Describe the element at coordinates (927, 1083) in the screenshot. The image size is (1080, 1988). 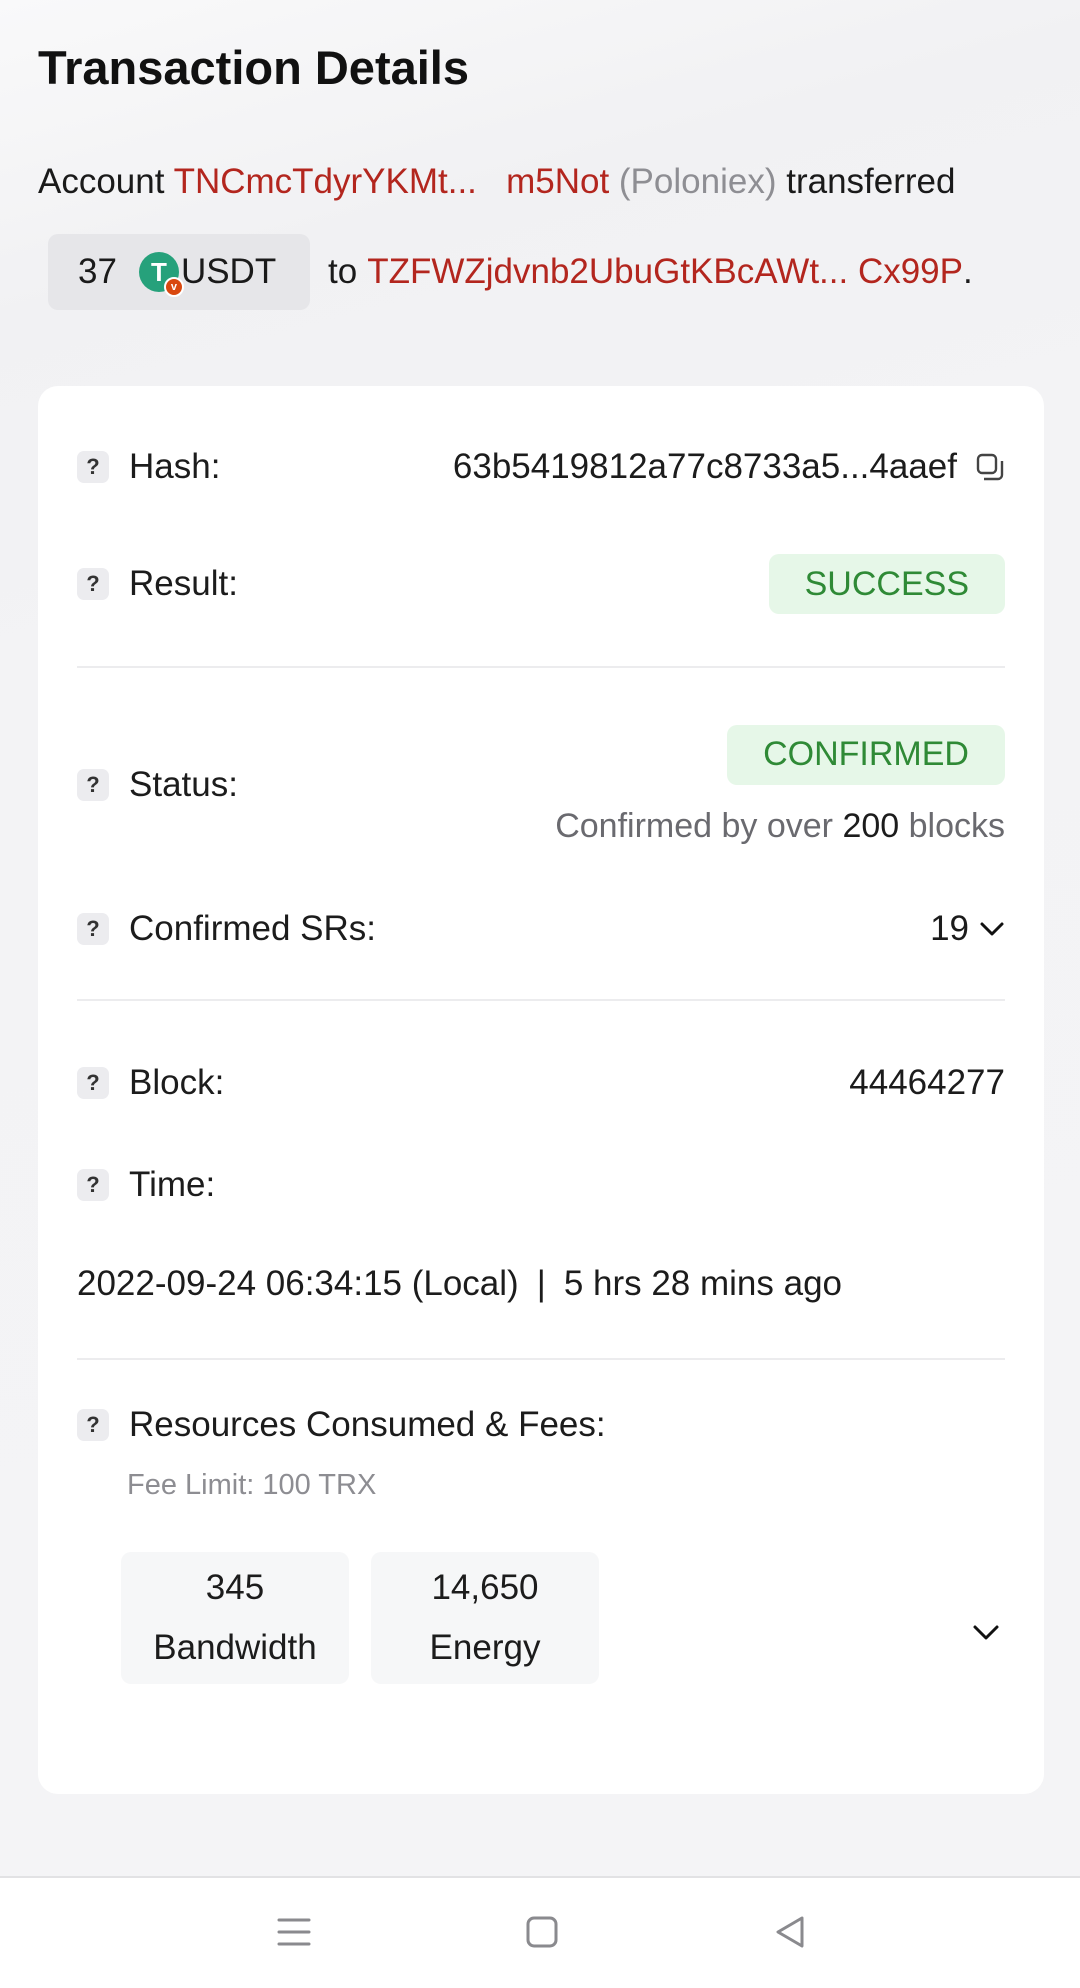
I see `block-number-link: 44464277` at that location.